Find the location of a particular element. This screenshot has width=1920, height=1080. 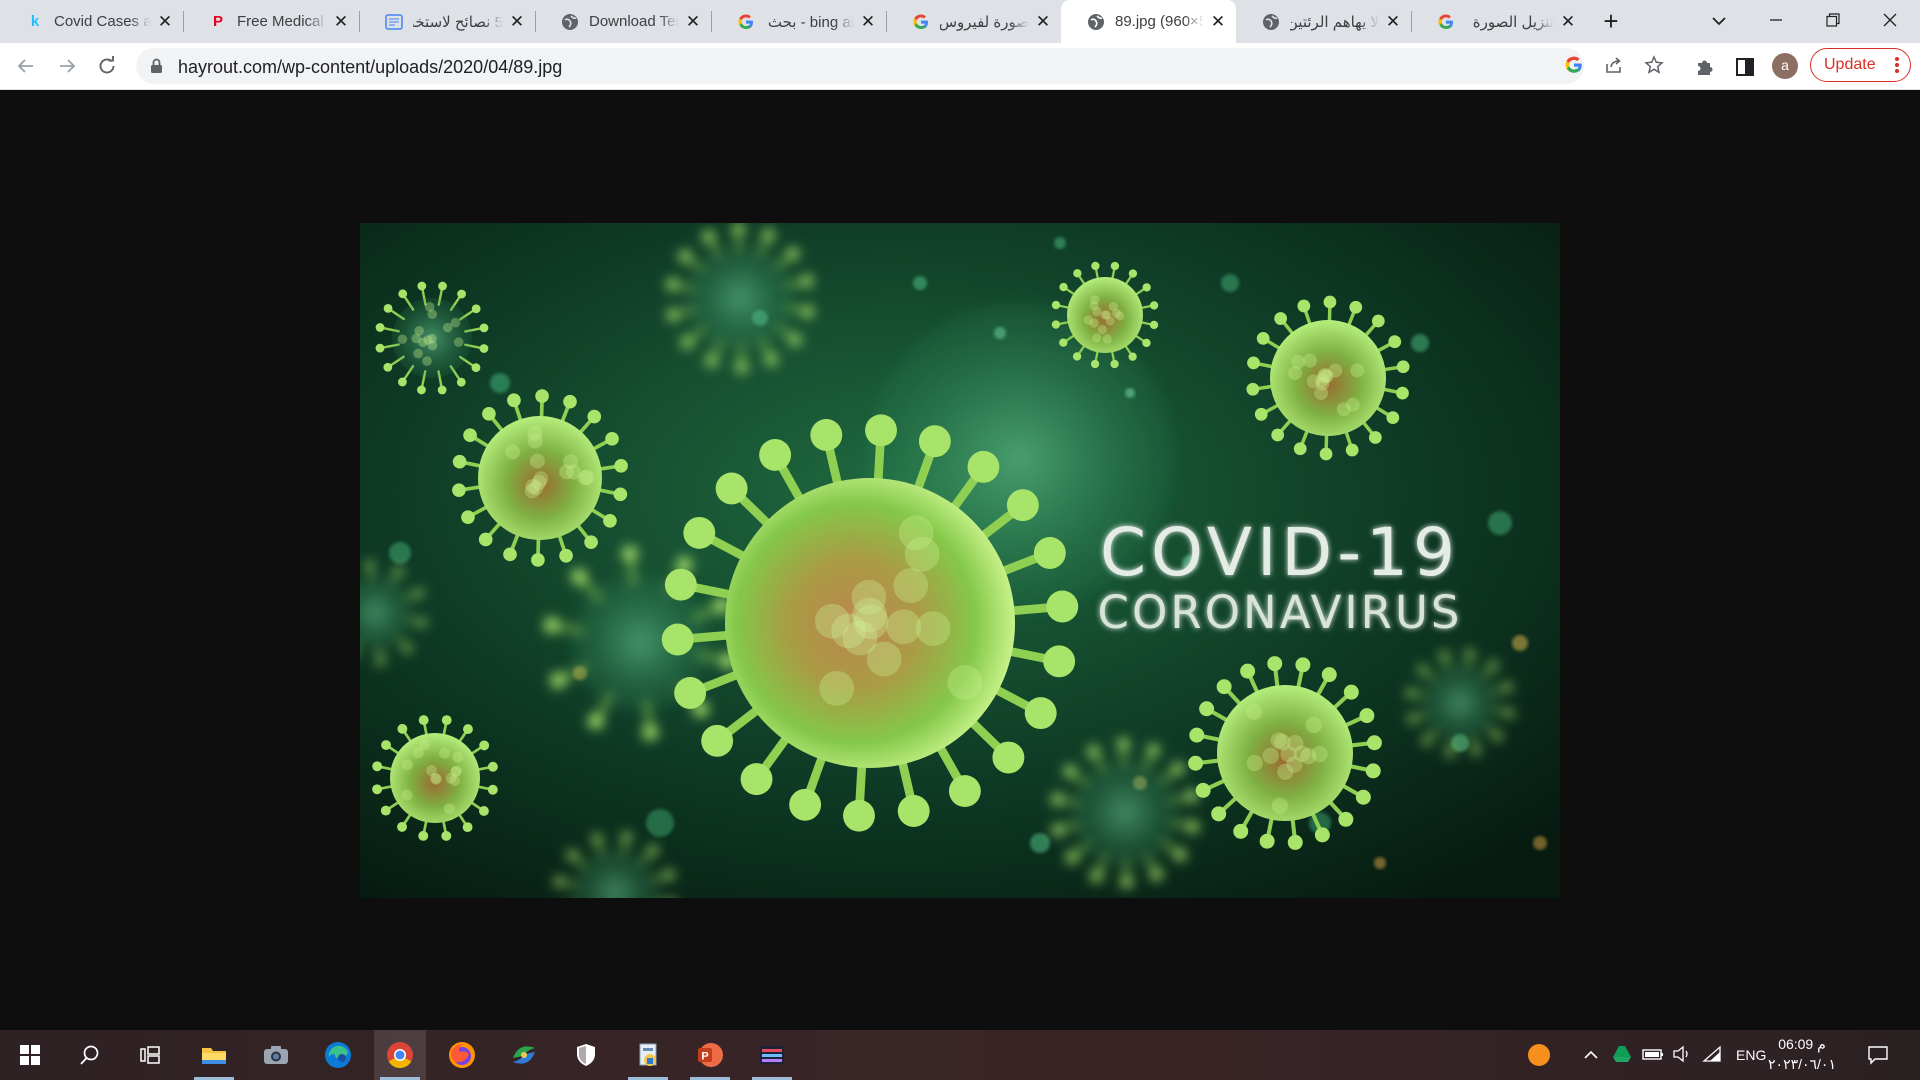

tab-title: لا يهاهم الرئتين is located at coordinates (1334, 22).